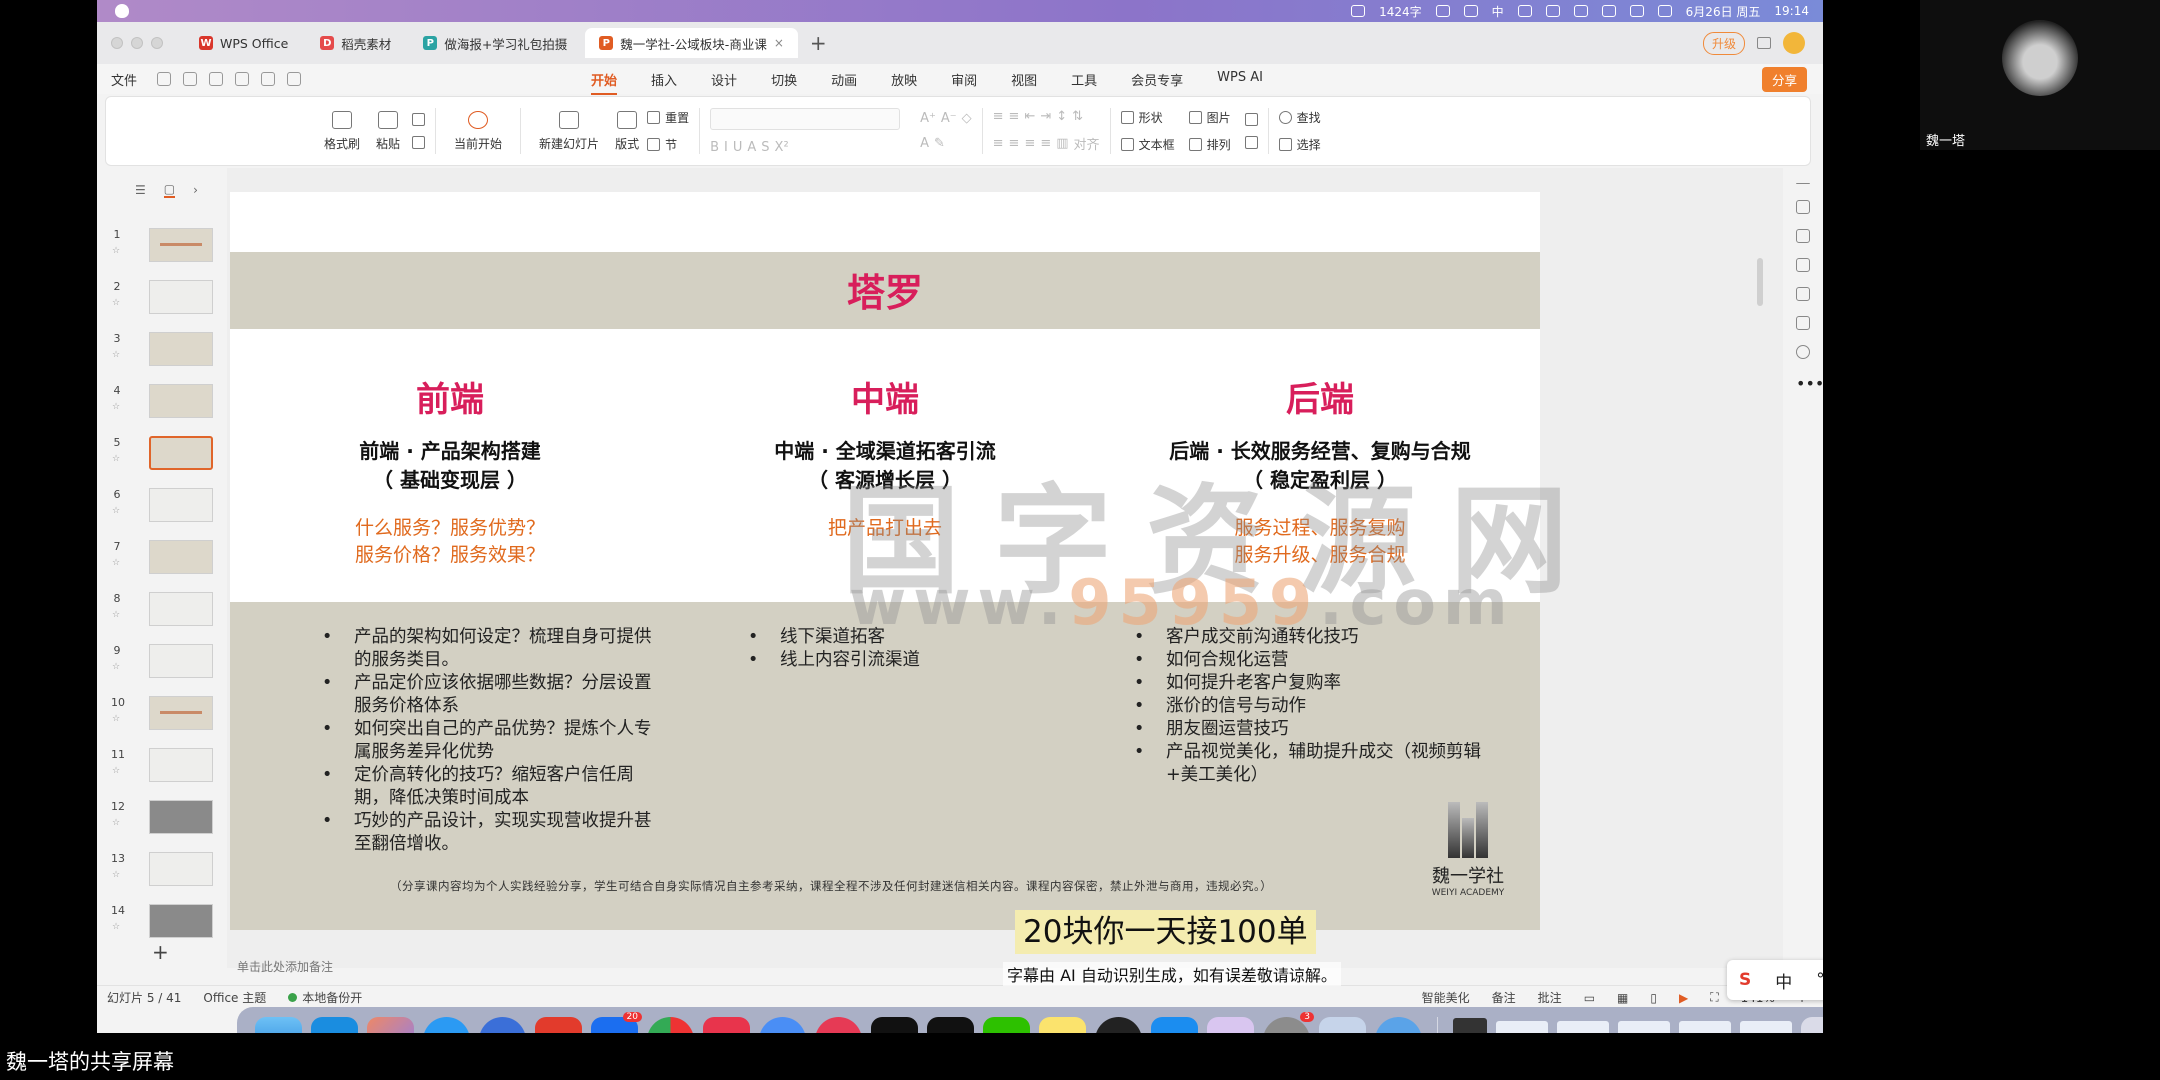 Image resolution: width=2160 pixels, height=1080 pixels. Describe the element at coordinates (1062, 1024) in the screenshot. I see `notes-icon` at that location.